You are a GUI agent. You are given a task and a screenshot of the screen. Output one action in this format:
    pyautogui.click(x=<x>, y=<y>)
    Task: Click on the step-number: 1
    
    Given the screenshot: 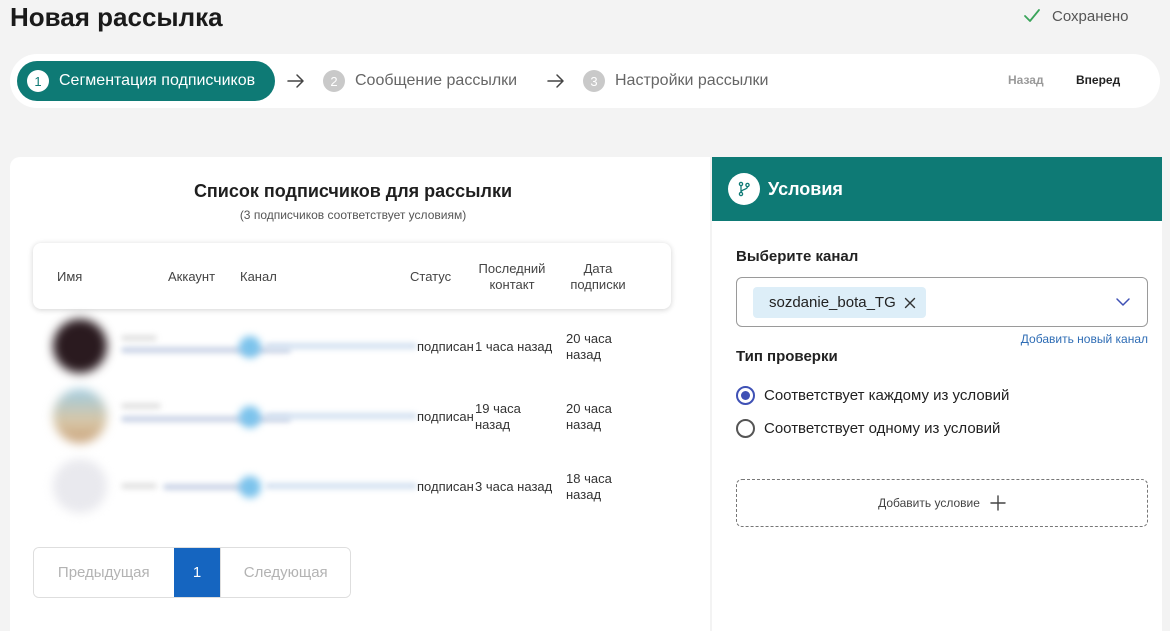 What is the action you would take?
    pyautogui.click(x=38, y=81)
    